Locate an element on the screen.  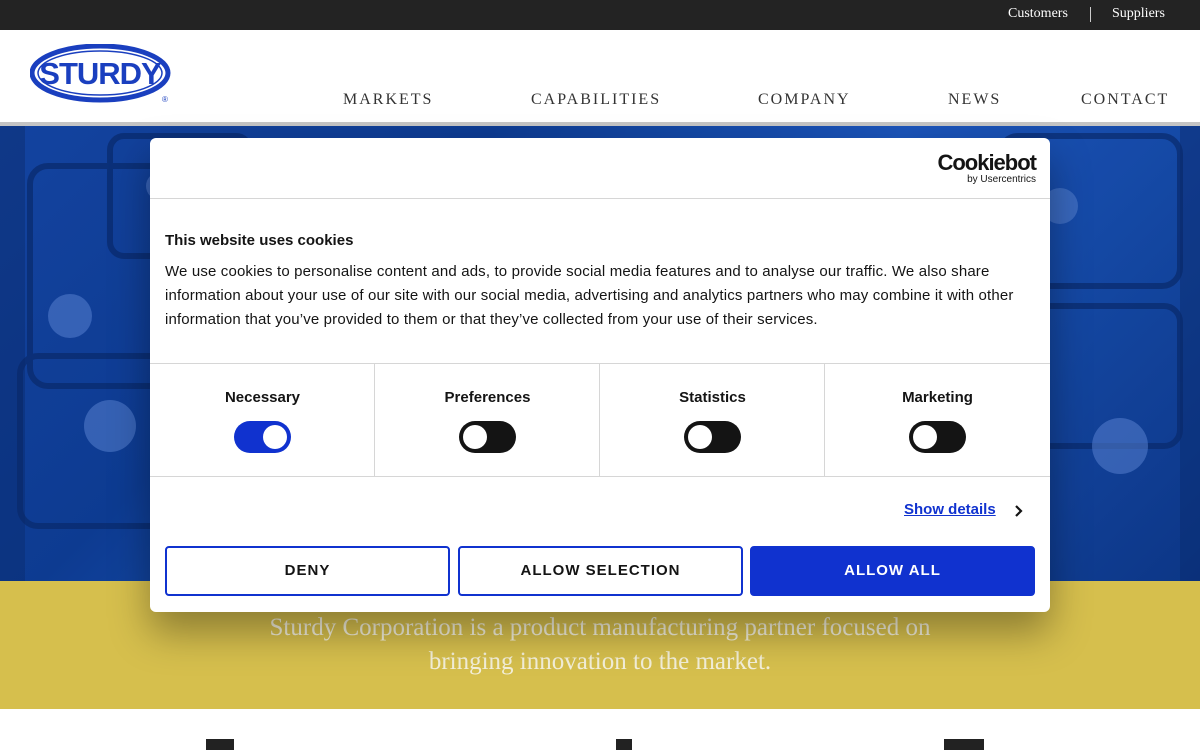
necessary-toggle is located at coordinates (262, 437).